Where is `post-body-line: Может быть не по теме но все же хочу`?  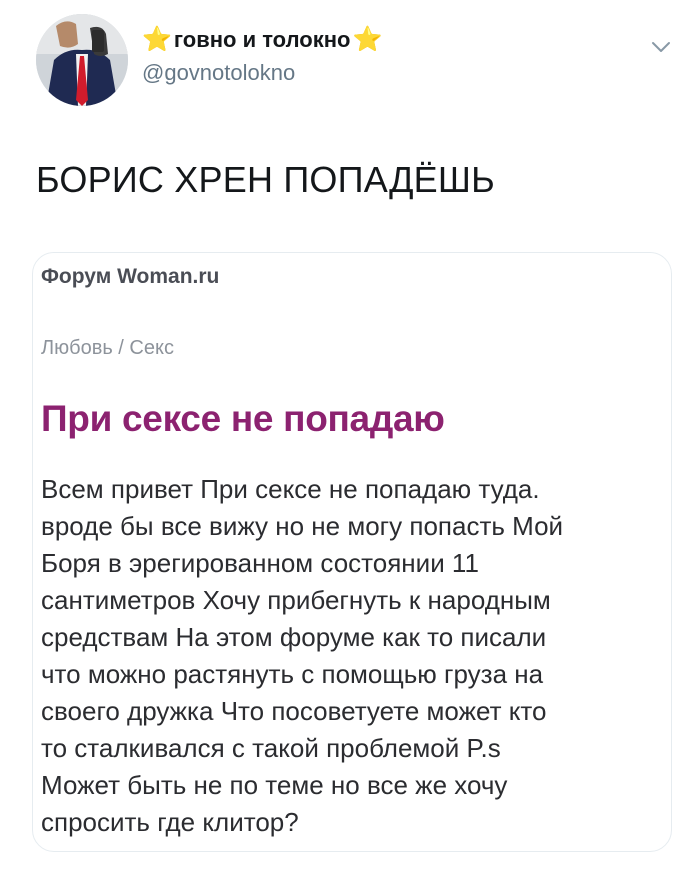
post-body-line: Может быть не по теме но все же хочу is located at coordinates (274, 785).